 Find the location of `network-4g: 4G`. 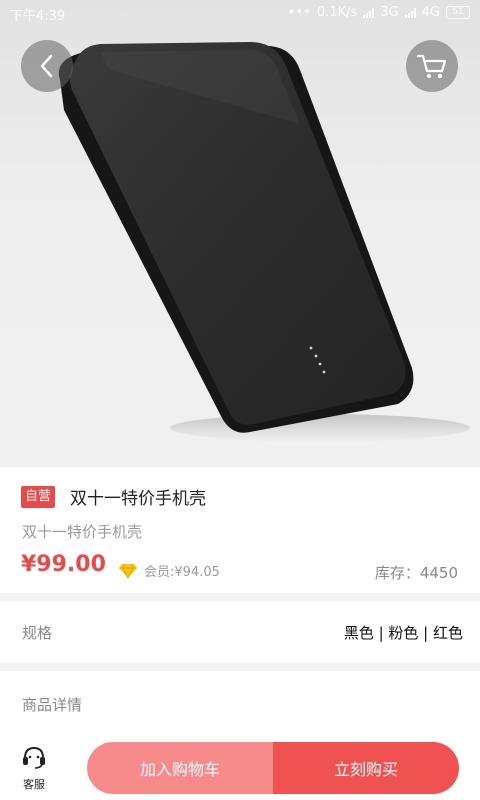

network-4g: 4G is located at coordinates (430, 12).